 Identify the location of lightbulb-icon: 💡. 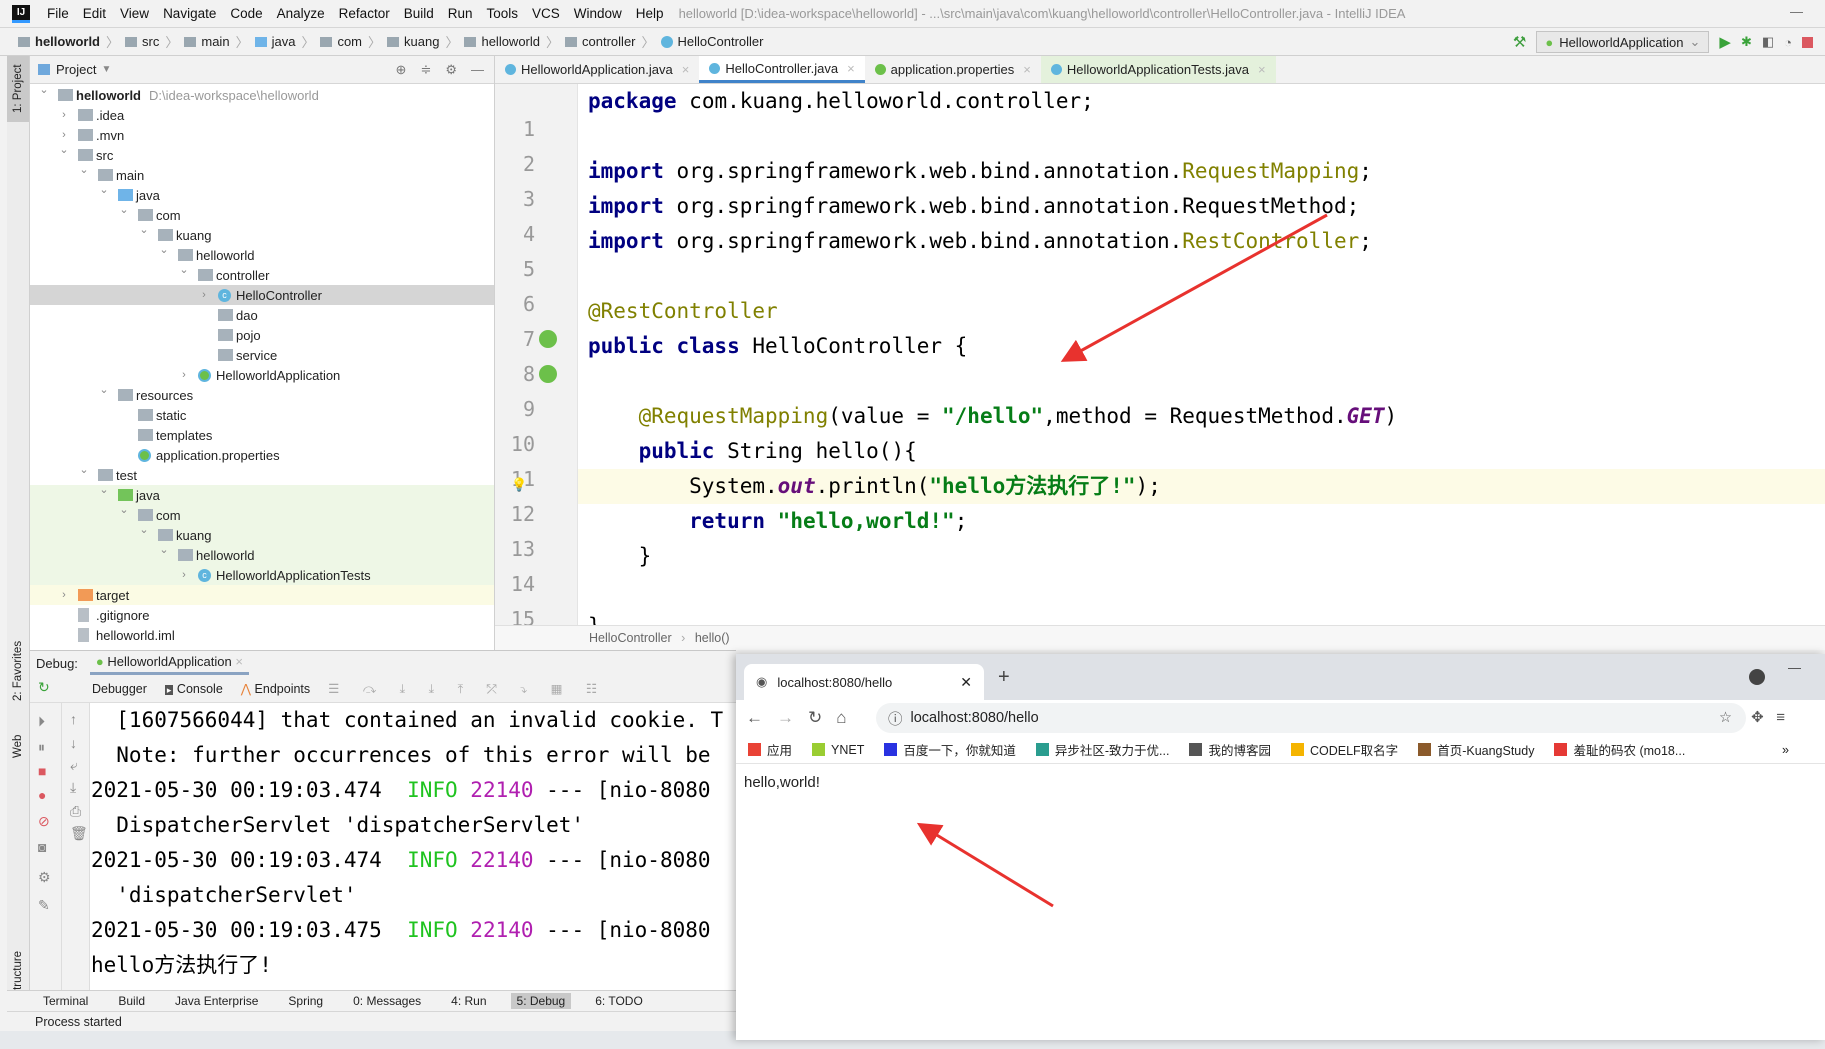
(519, 485).